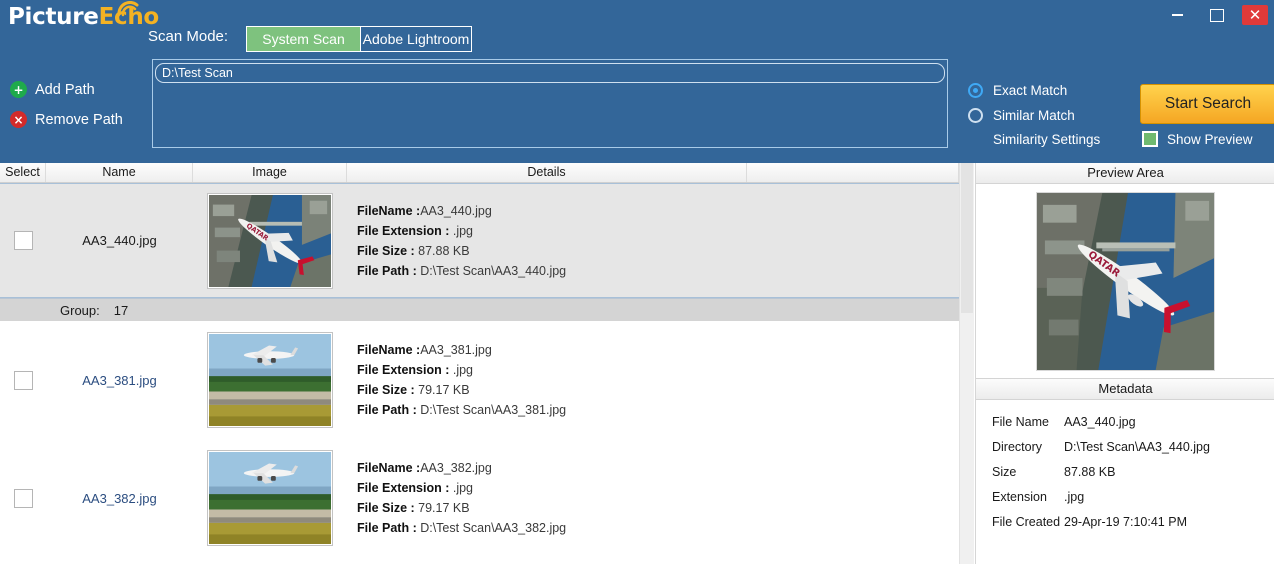 The image size is (1274, 564). Describe the element at coordinates (1133, 471) in the screenshot. I see `metadata-row-size: Size 87.88 KB` at that location.